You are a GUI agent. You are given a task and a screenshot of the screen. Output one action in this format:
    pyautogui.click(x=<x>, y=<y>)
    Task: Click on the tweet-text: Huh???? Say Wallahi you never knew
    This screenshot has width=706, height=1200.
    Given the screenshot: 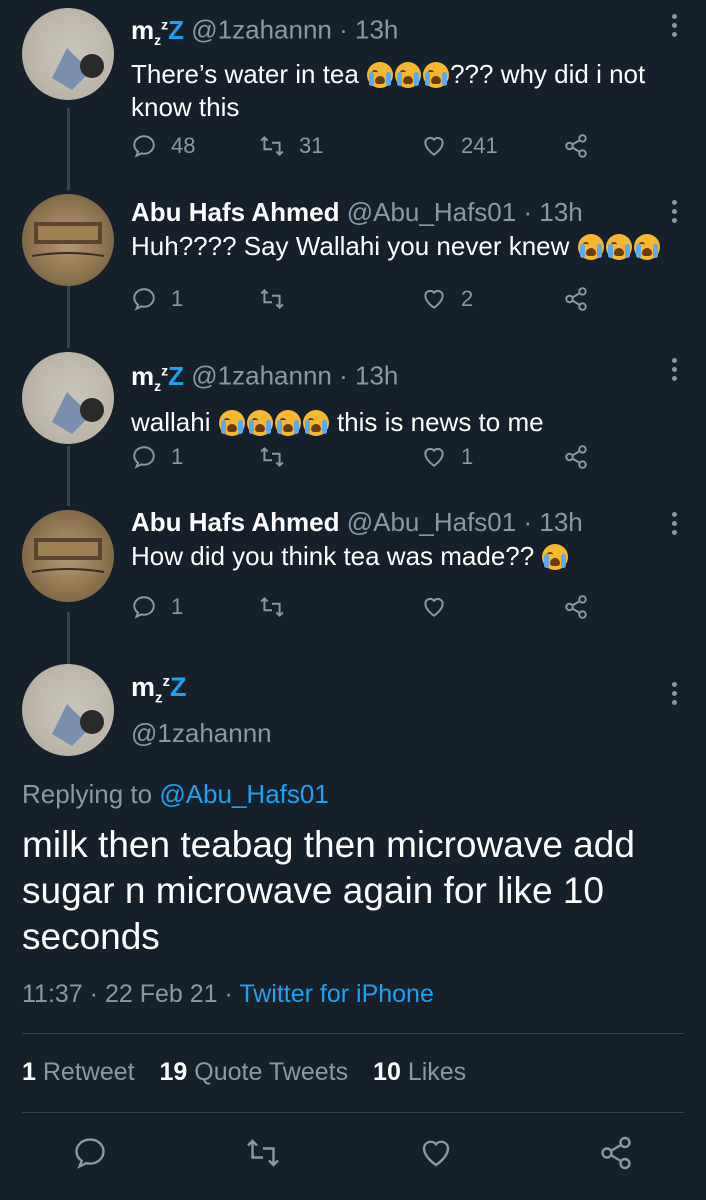 What is the action you would take?
    pyautogui.click(x=406, y=246)
    